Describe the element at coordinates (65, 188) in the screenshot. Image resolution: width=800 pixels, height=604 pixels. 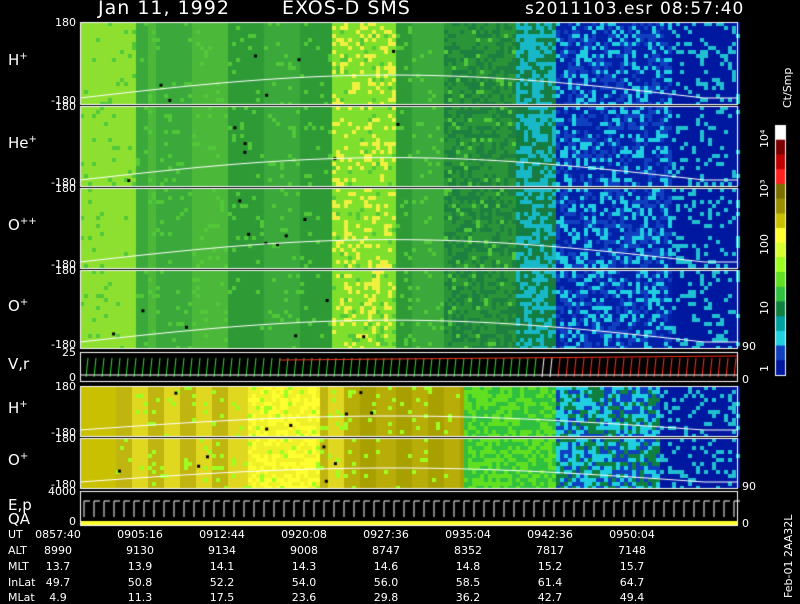
I see `ytick-max-2: 180` at that location.